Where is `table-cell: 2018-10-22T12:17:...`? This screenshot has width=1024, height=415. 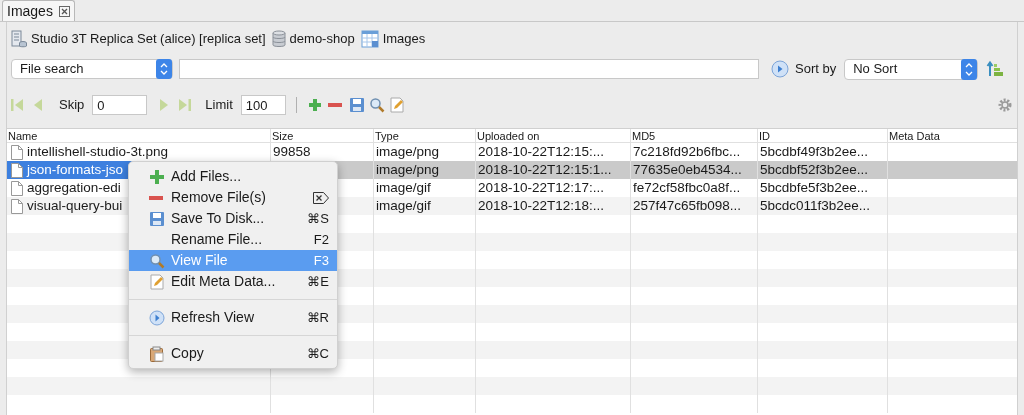 table-cell: 2018-10-22T12:17:... is located at coordinates (541, 188).